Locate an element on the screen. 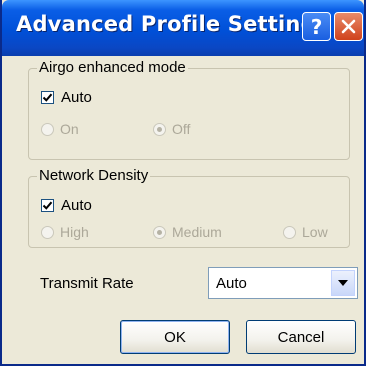 Image resolution: width=371 pixels, height=366 pixels. airgo-auto-checkbox: Auto is located at coordinates (66, 97).